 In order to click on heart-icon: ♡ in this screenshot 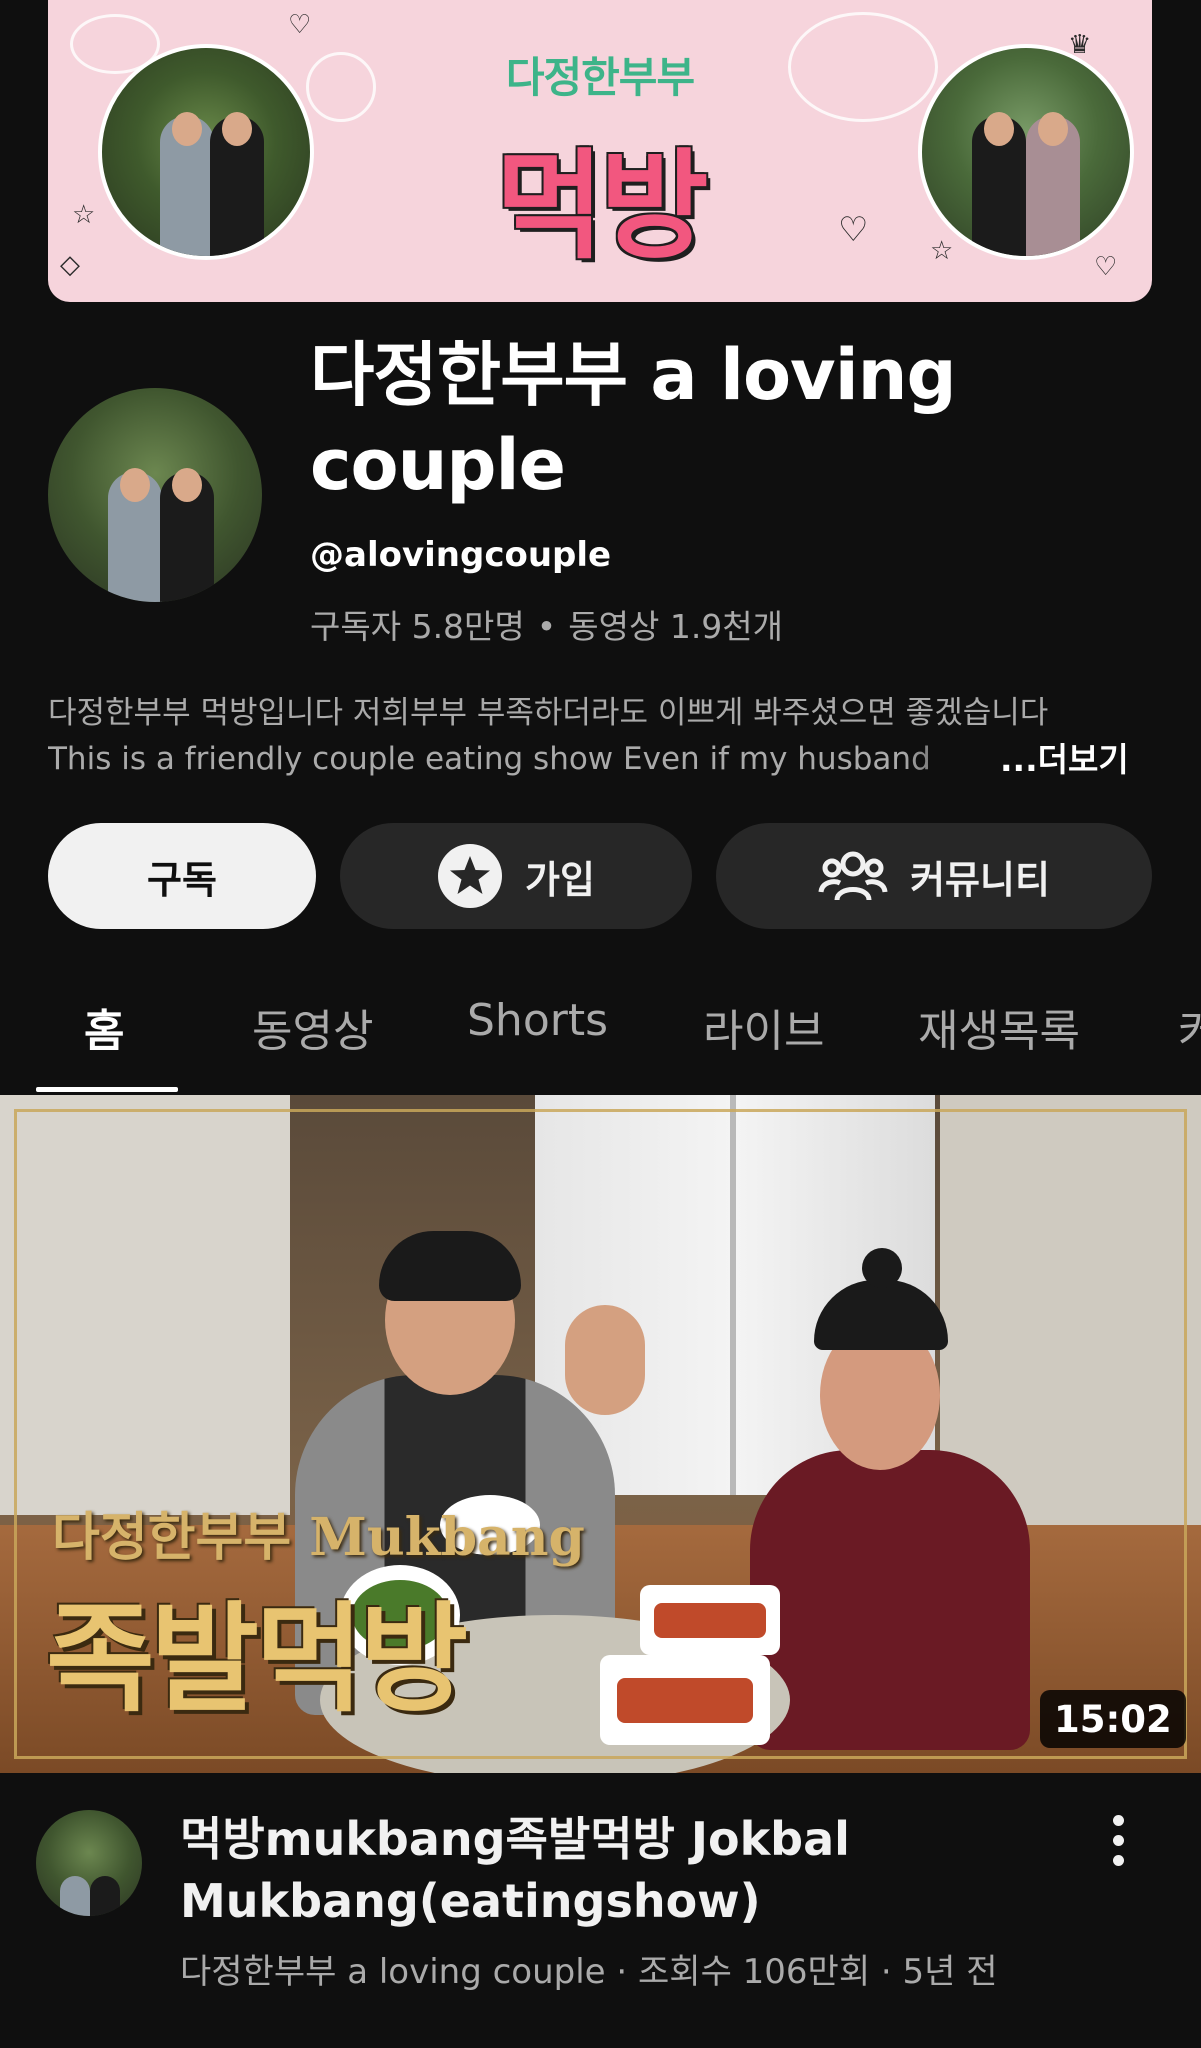, I will do `click(300, 25)`.